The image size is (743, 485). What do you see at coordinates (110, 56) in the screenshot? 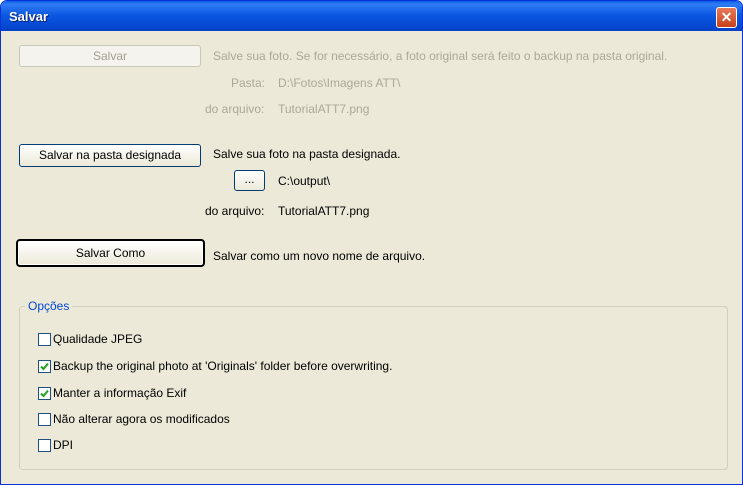
I see `save-button: Salvar` at bounding box center [110, 56].